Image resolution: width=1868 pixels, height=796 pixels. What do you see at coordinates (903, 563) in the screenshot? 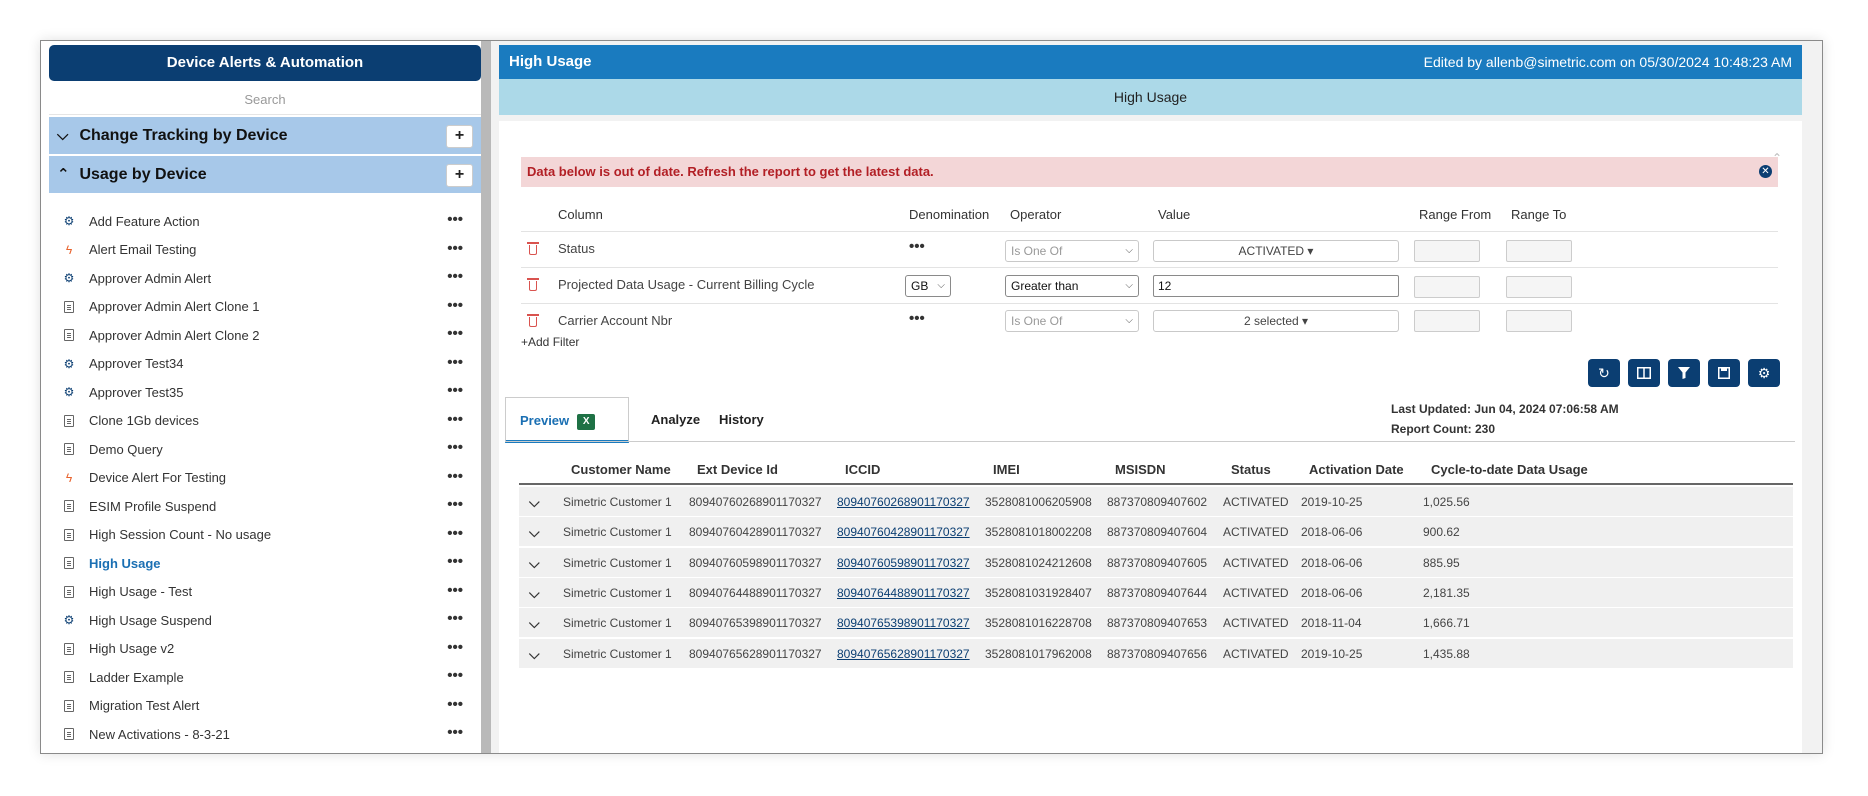
I see `iccid-link: 80940760598901170327` at bounding box center [903, 563].